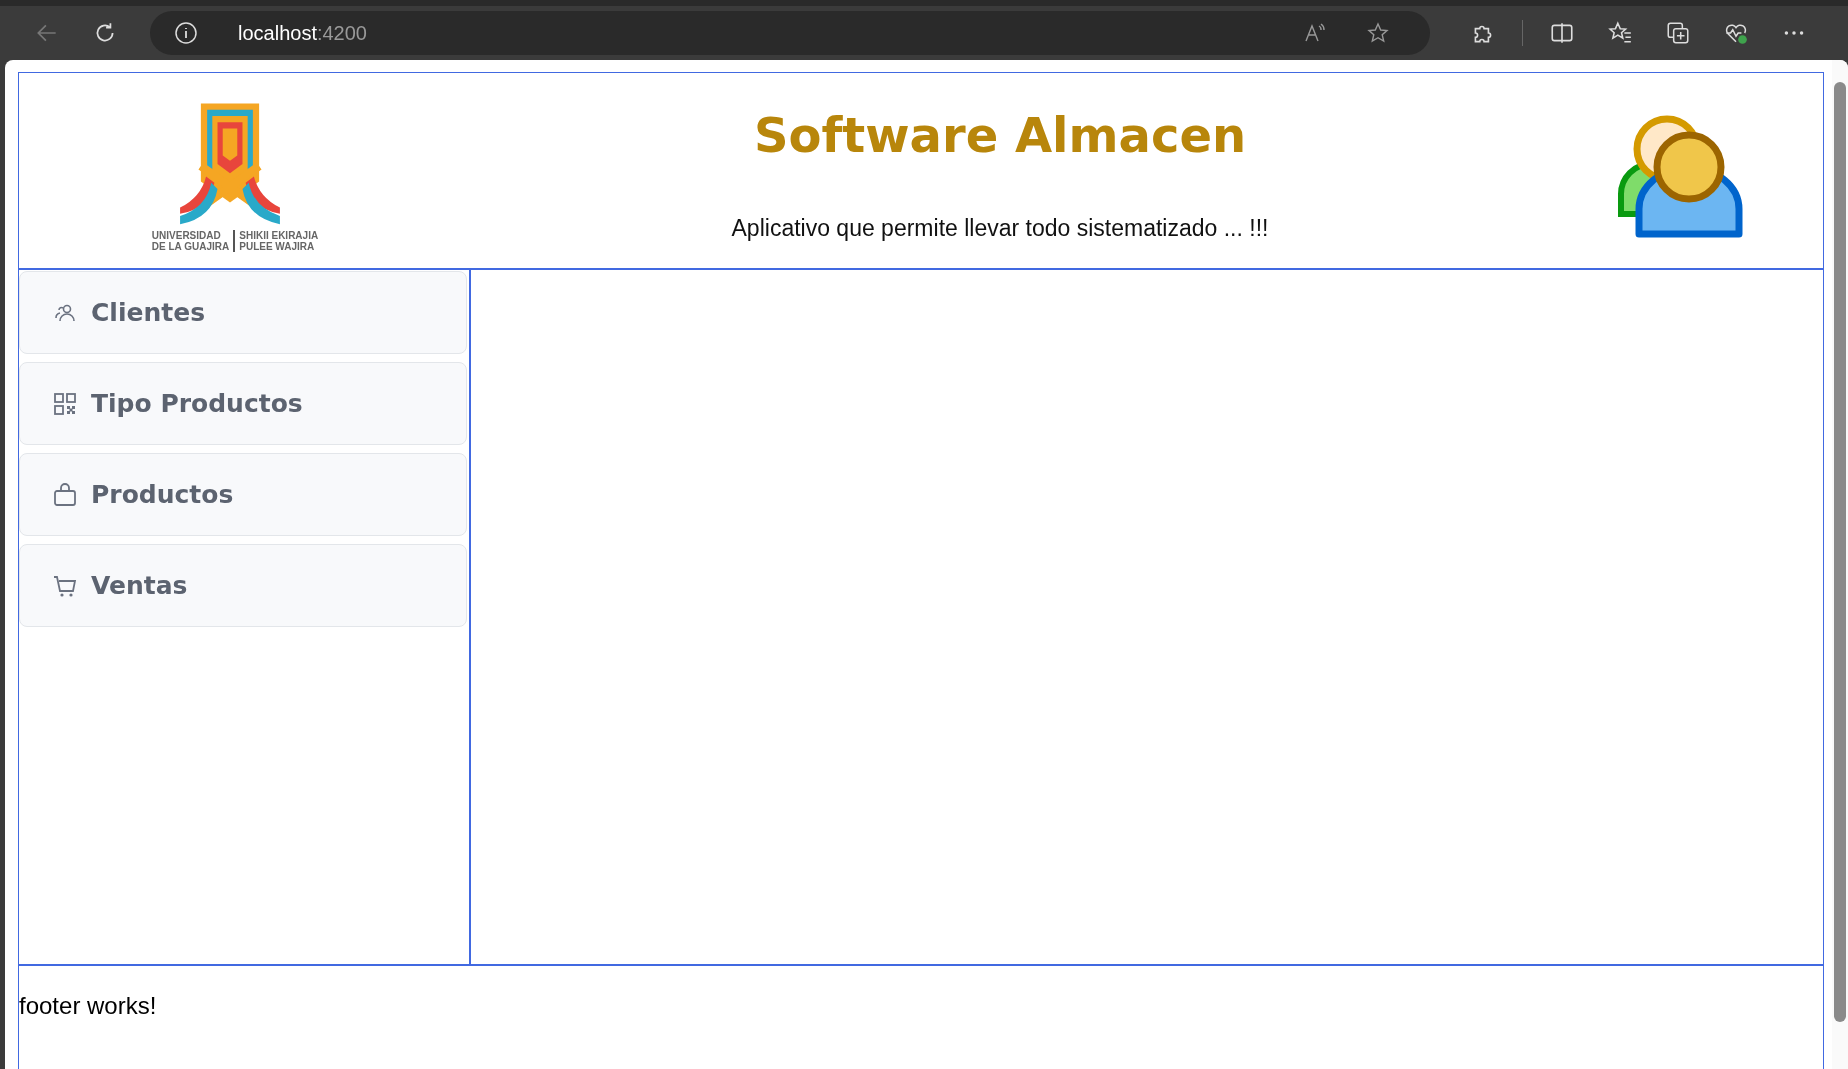 The width and height of the screenshot is (1848, 1069). Describe the element at coordinates (65, 585) in the screenshot. I see `cart-icon` at that location.